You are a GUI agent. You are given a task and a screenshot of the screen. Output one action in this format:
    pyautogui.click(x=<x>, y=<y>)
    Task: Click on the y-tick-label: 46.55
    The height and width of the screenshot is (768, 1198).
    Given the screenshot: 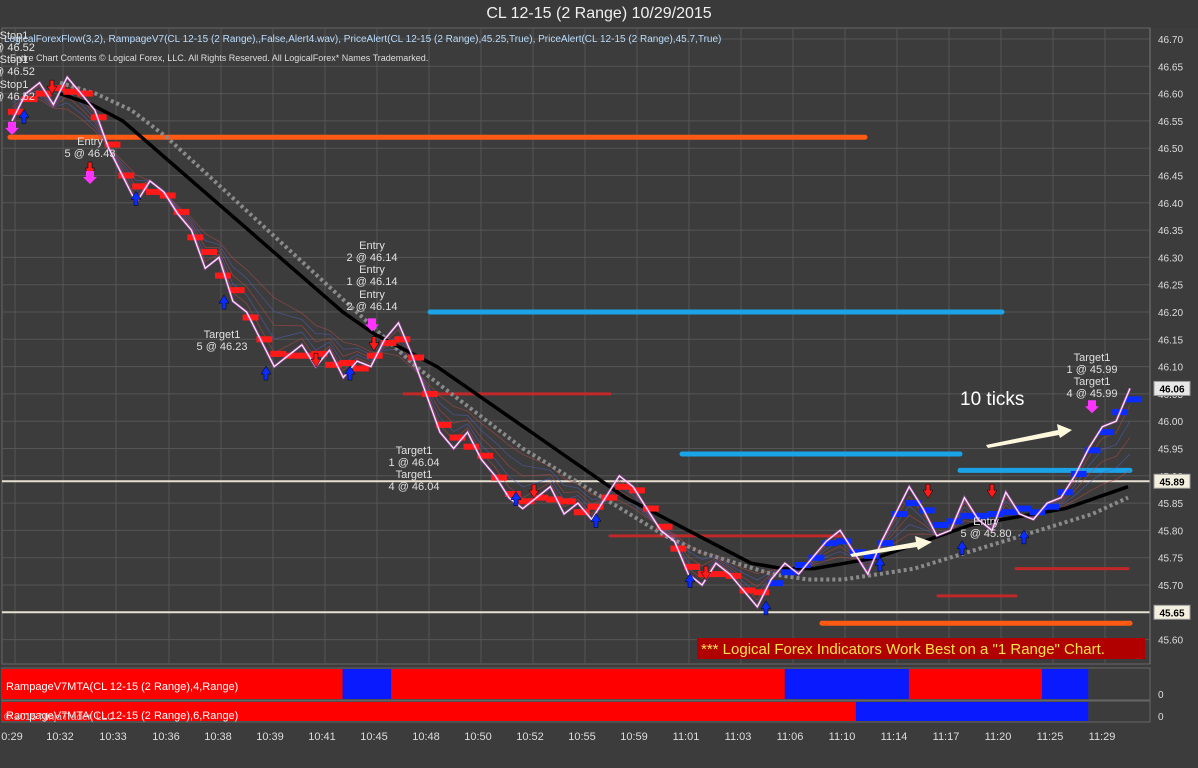 What is the action you would take?
    pyautogui.click(x=1170, y=122)
    